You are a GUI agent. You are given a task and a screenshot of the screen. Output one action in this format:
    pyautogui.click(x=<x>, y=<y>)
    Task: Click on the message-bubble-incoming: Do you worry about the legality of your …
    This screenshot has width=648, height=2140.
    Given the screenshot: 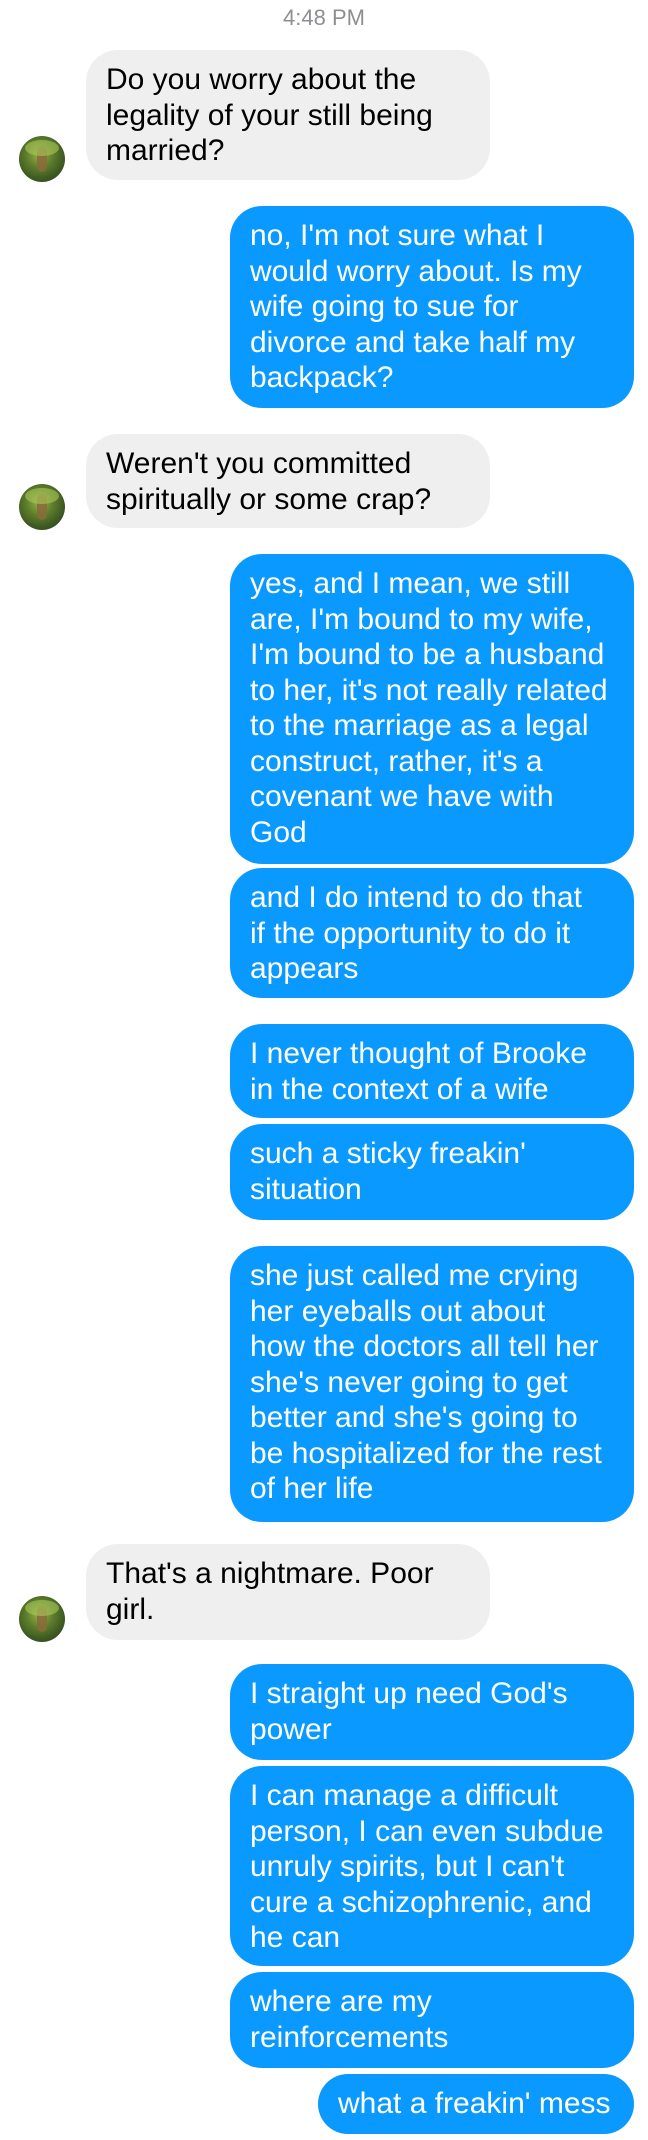 What is the action you would take?
    pyautogui.click(x=288, y=115)
    